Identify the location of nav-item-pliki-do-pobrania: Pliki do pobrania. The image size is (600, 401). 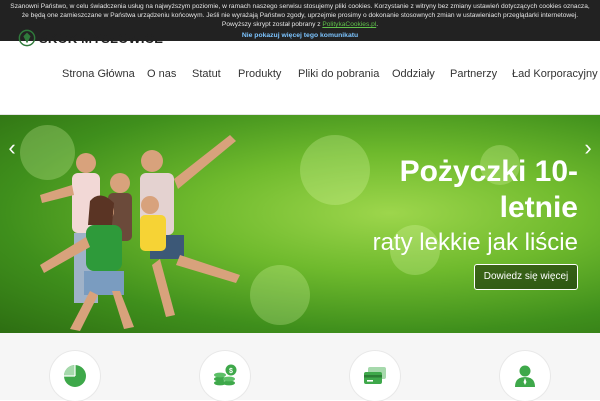
(338, 74).